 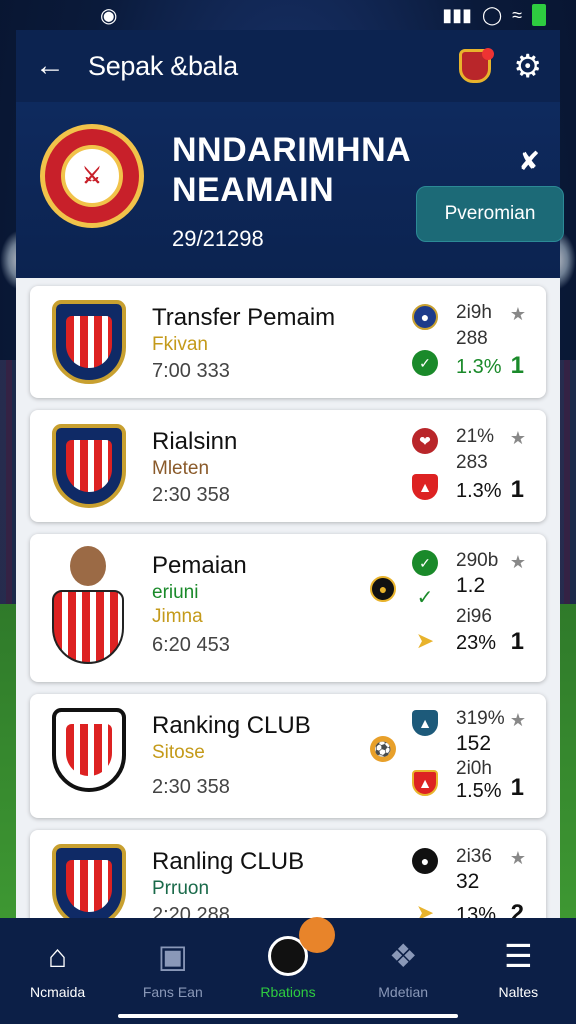 I want to click on gear-icon: ⚙, so click(x=527, y=66).